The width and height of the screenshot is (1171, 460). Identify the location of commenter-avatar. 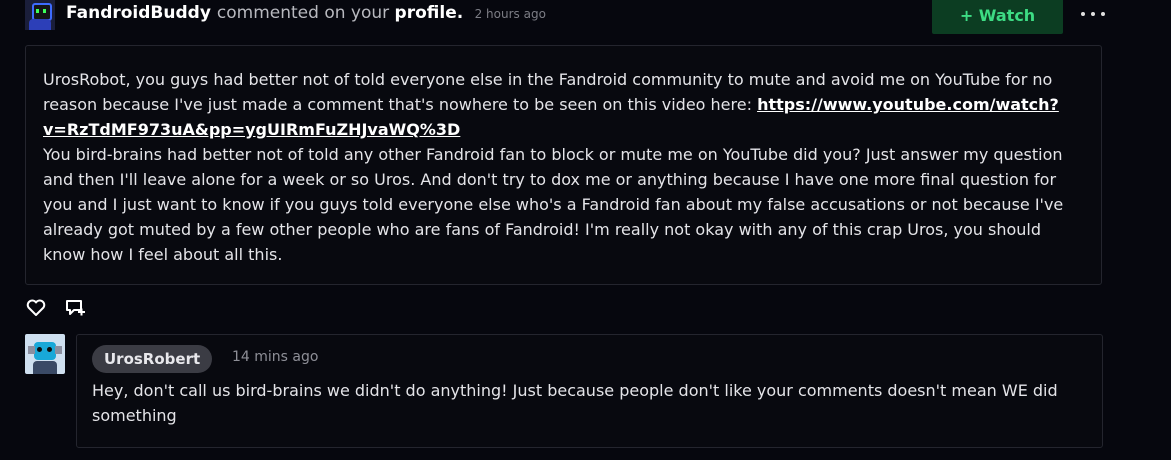
(40, 15).